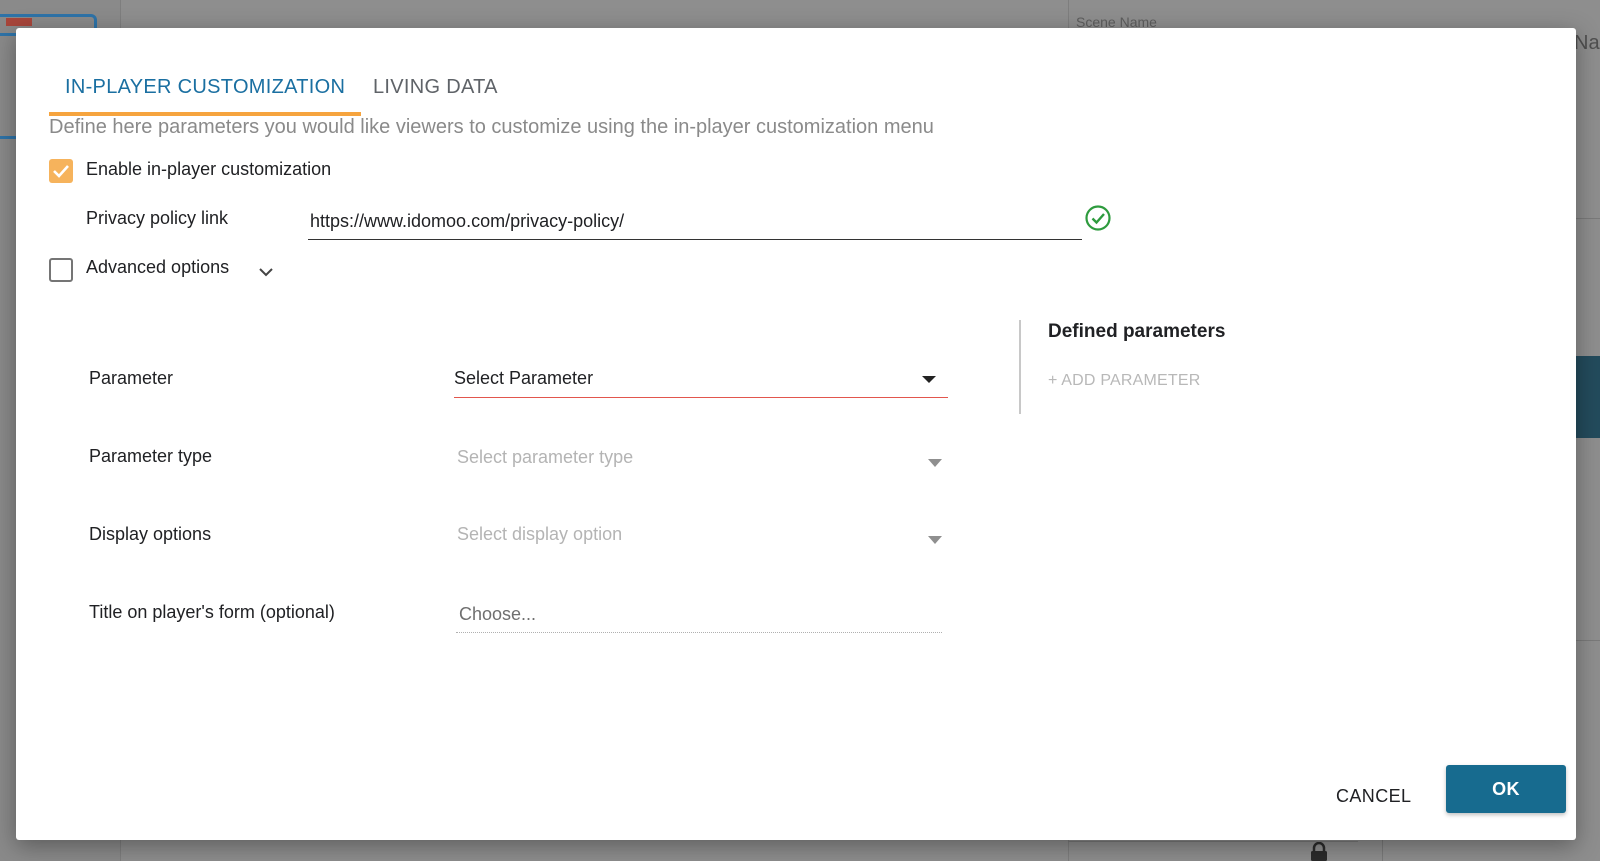  What do you see at coordinates (540, 534) in the screenshot?
I see `display-options-placeholder: Select display option` at bounding box center [540, 534].